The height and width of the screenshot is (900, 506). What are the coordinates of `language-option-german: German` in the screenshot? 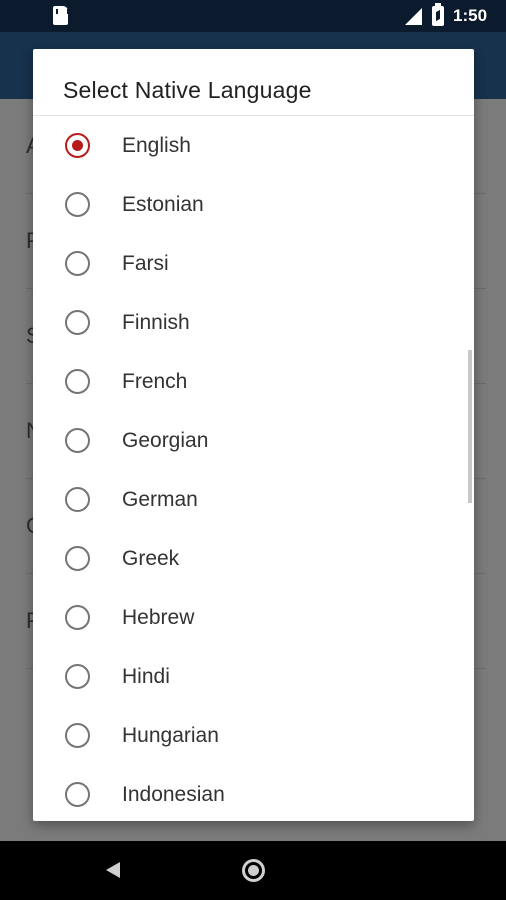 It's located at (253, 499).